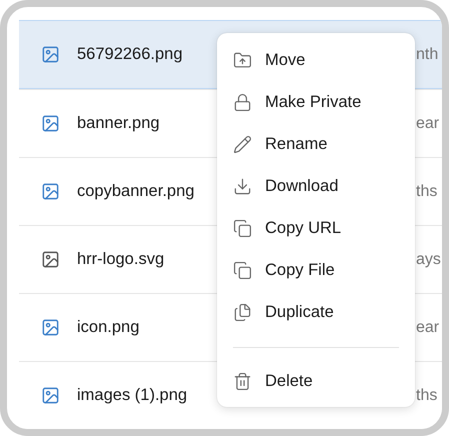 This screenshot has height=436, width=449. I want to click on file-name: 56792266.png, so click(130, 54).